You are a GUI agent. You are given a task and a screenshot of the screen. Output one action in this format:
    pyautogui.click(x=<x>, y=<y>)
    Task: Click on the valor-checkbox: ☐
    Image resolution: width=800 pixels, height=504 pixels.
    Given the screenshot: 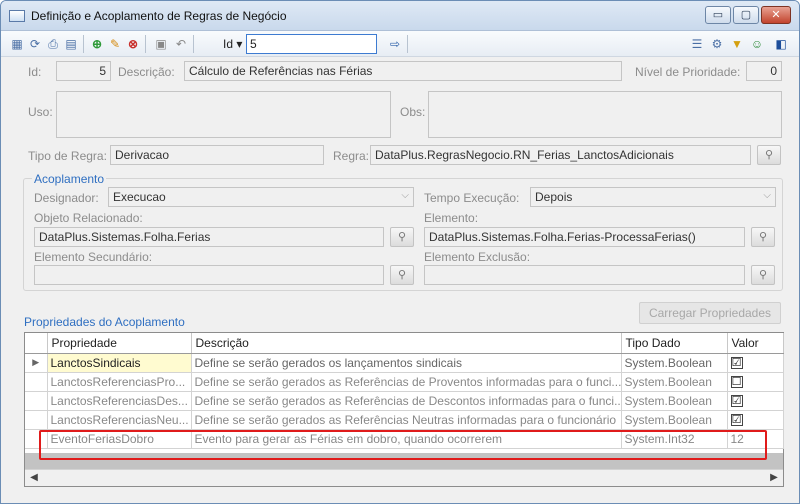 What is the action you would take?
    pyautogui.click(x=736, y=382)
    